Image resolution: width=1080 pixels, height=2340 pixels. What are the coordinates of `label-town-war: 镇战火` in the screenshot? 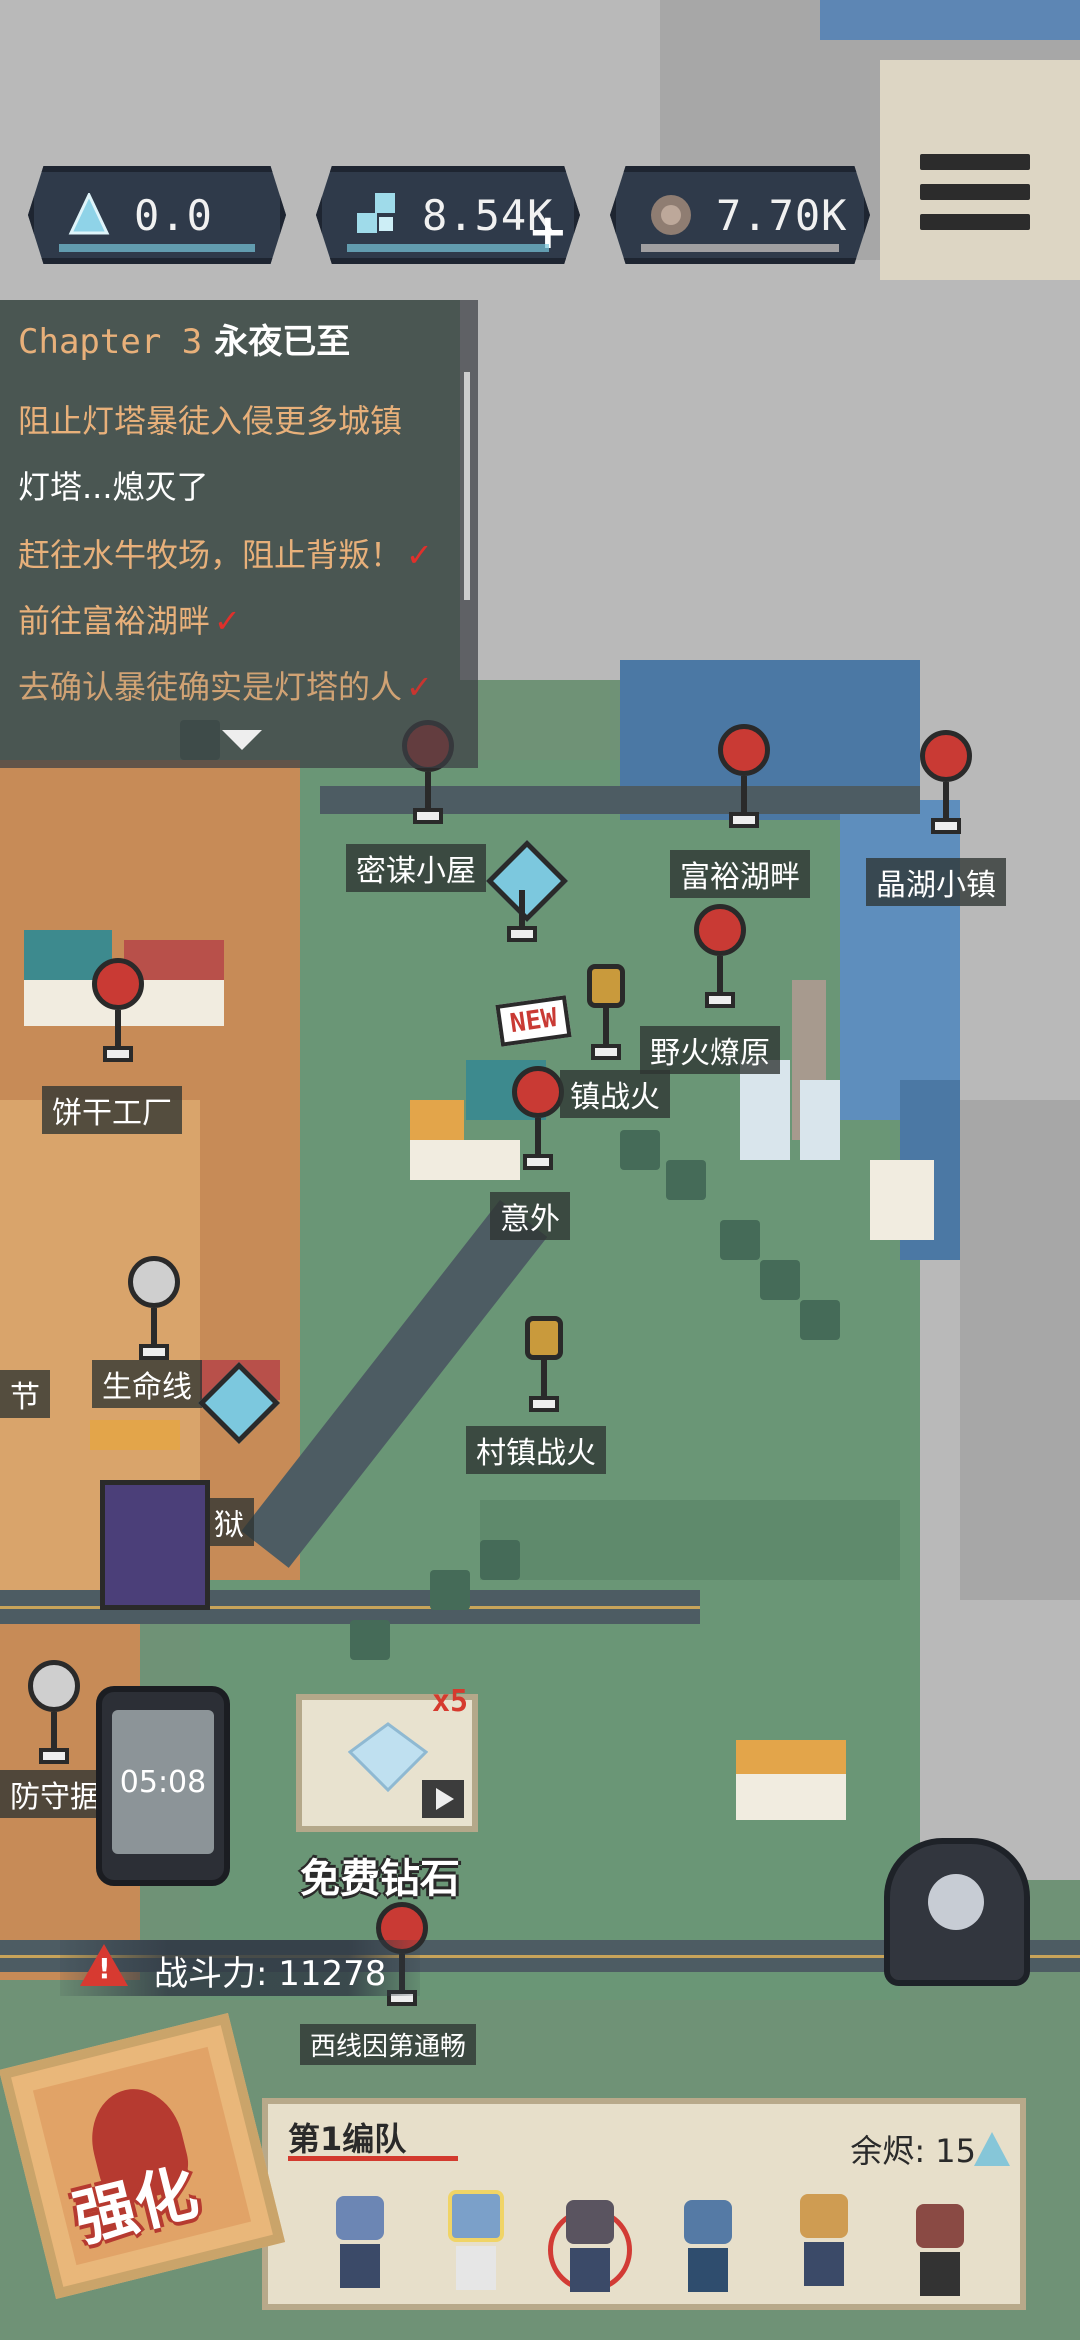 It's located at (615, 1094).